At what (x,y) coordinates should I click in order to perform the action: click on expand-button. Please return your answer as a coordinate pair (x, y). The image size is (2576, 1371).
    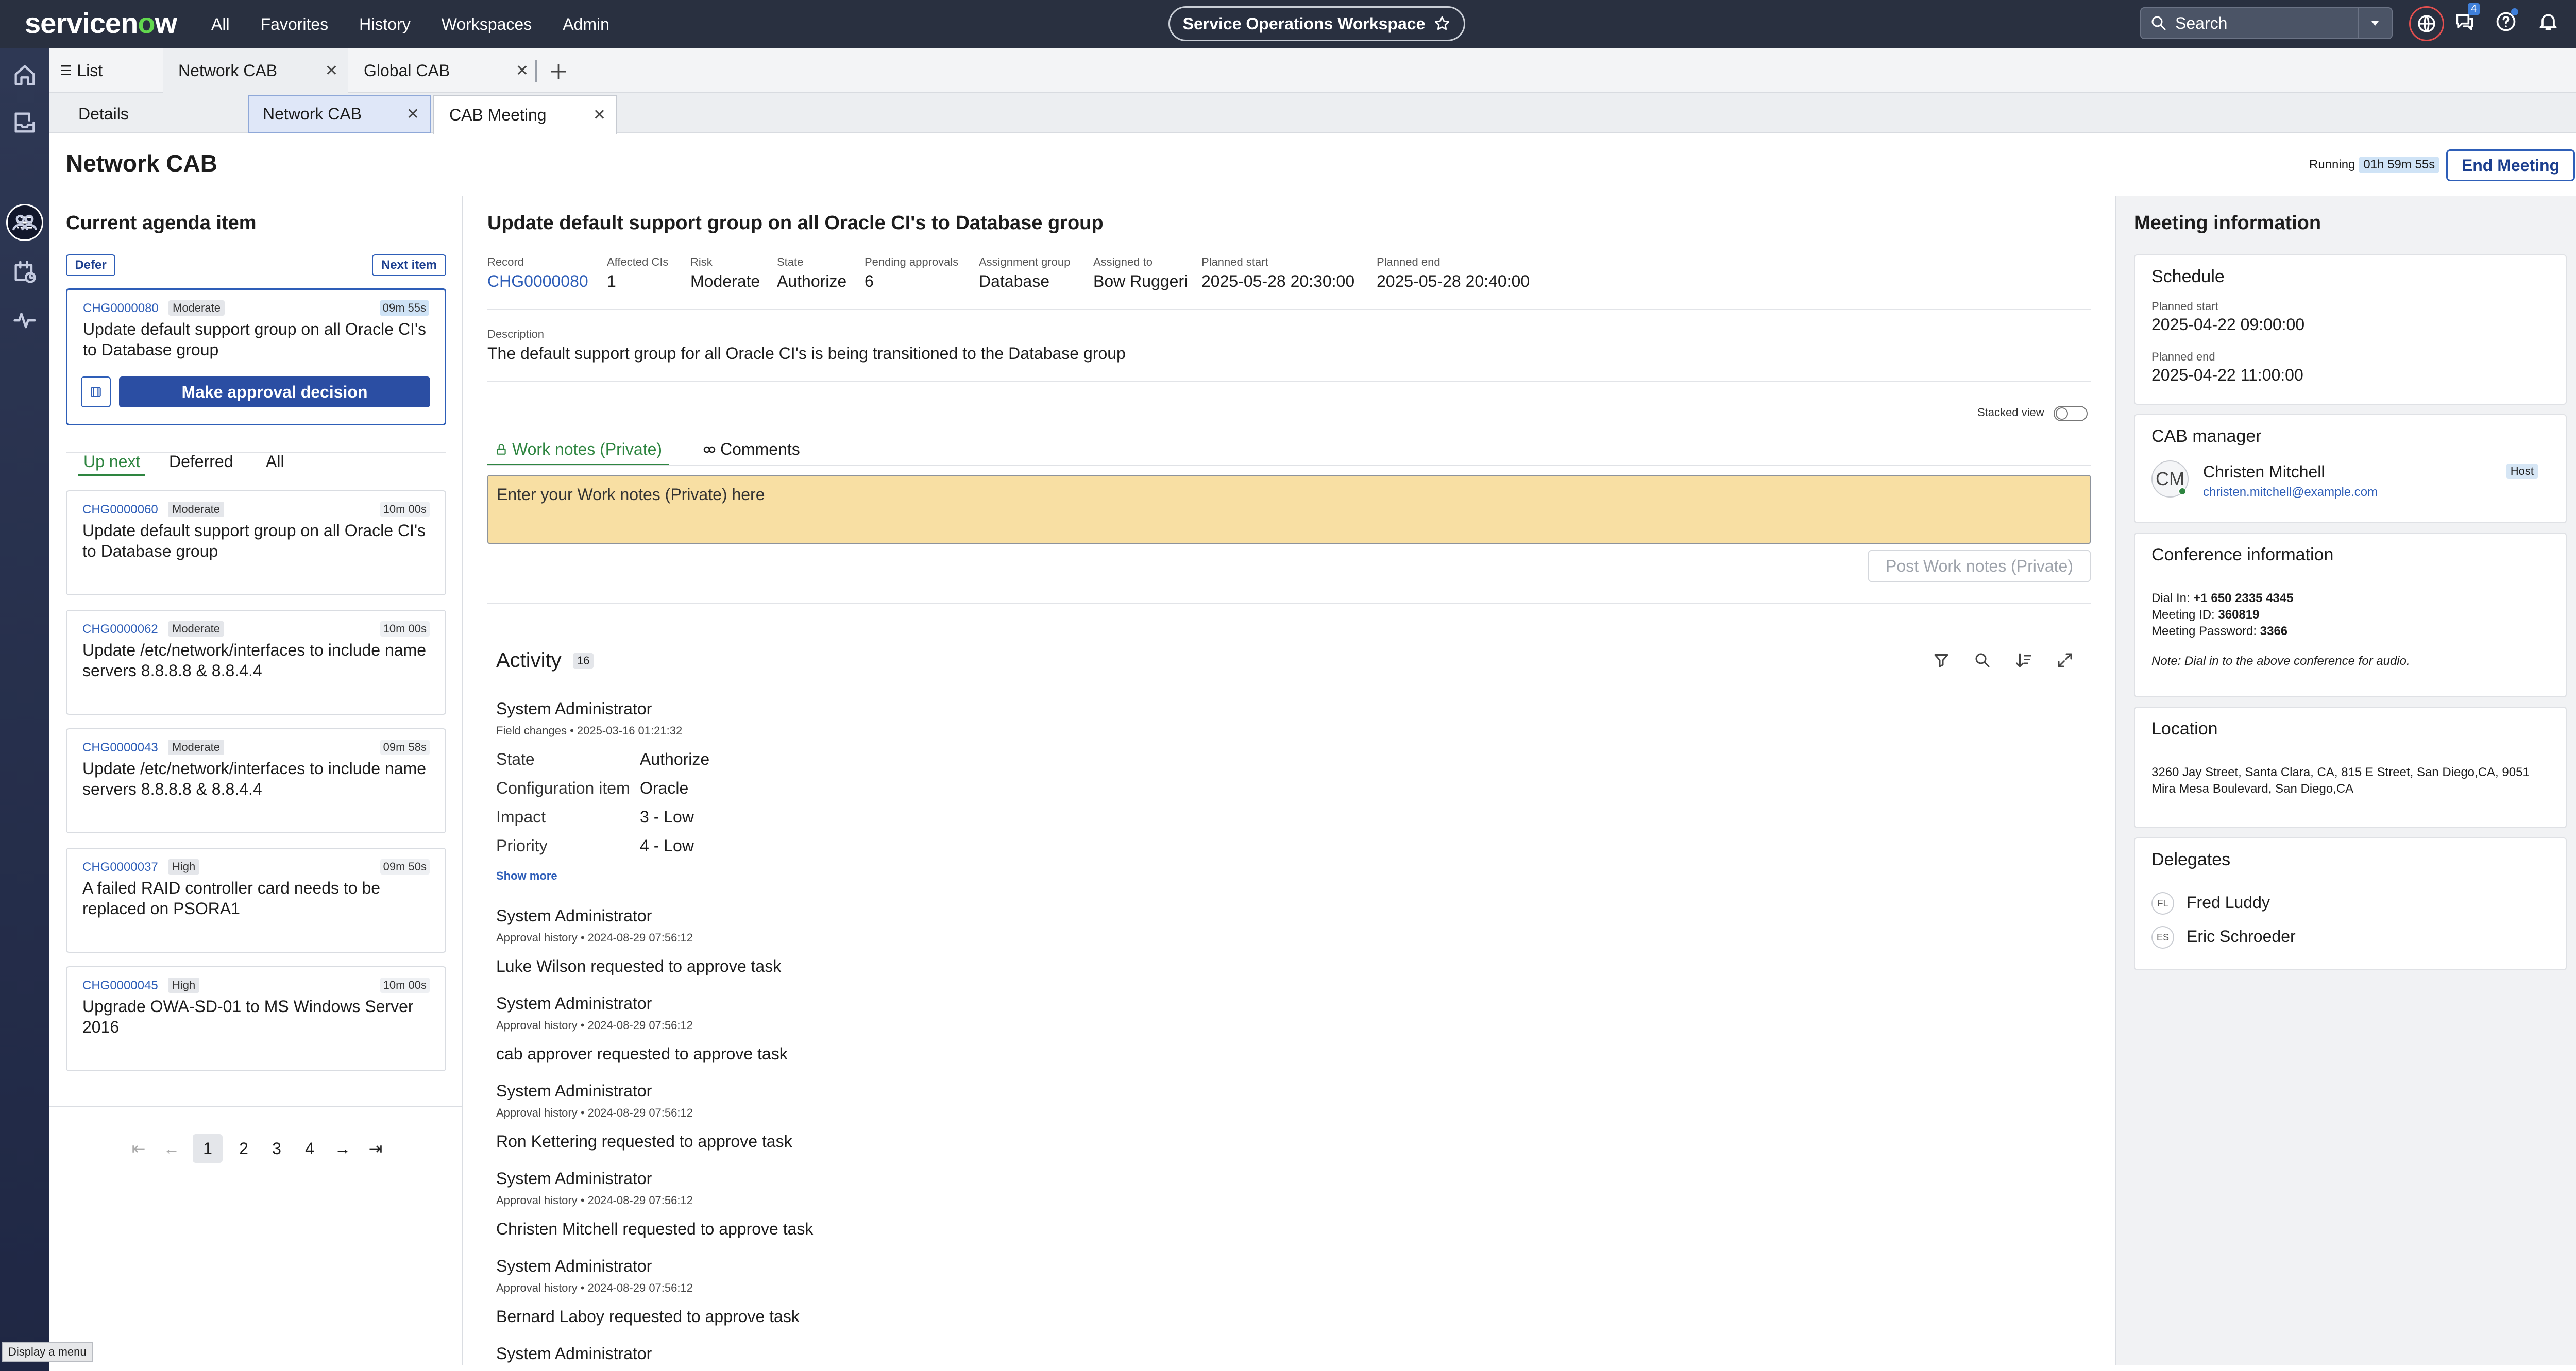
    Looking at the image, I should click on (2066, 661).